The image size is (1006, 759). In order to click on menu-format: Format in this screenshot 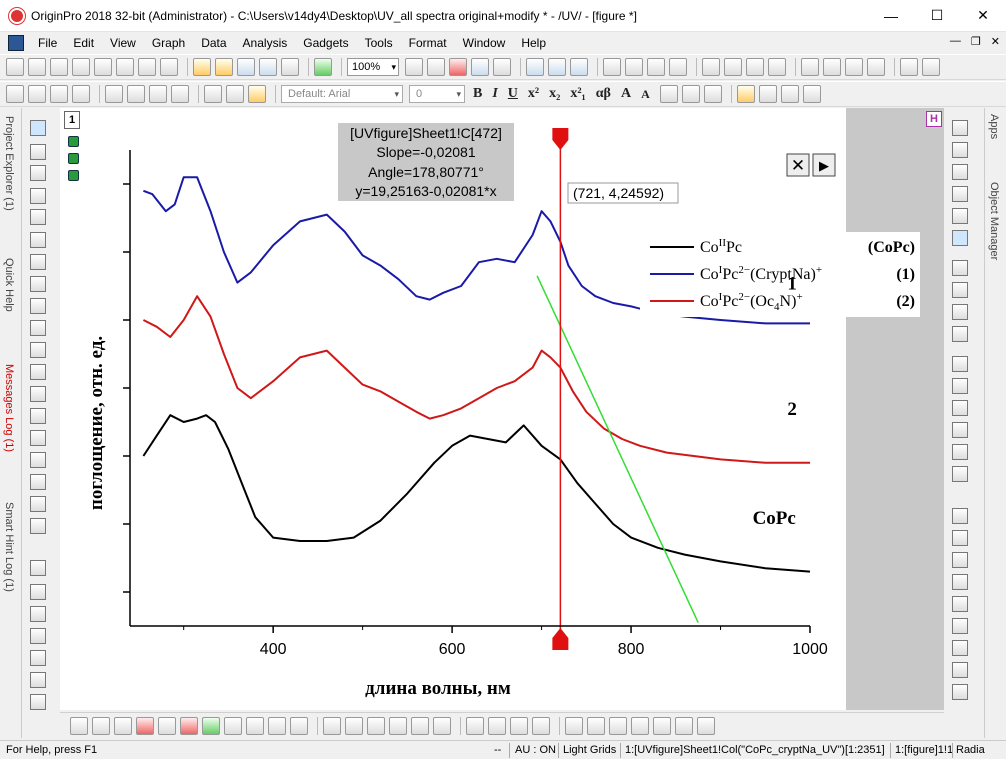, I will do `click(428, 43)`.